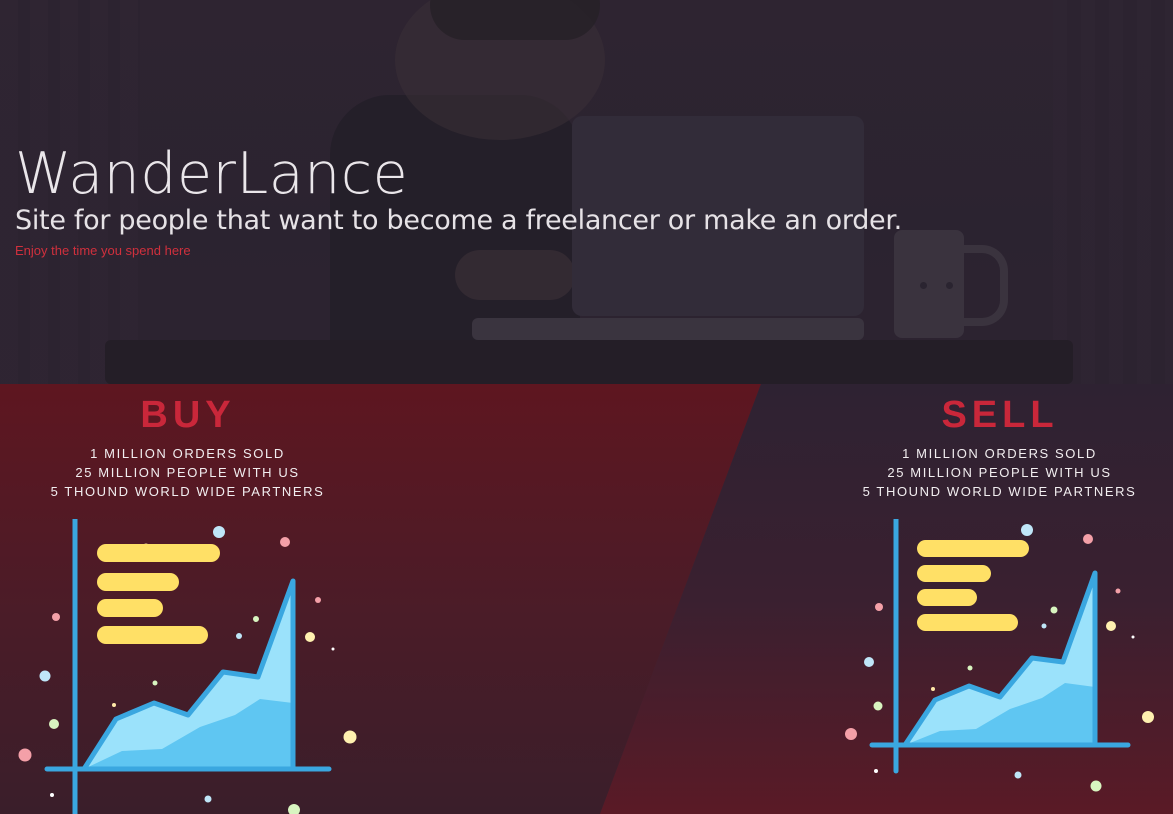  What do you see at coordinates (999, 491) in the screenshot?
I see `sell-stat-partners: 5 THOUND WORLD WIDE PARTNERS` at bounding box center [999, 491].